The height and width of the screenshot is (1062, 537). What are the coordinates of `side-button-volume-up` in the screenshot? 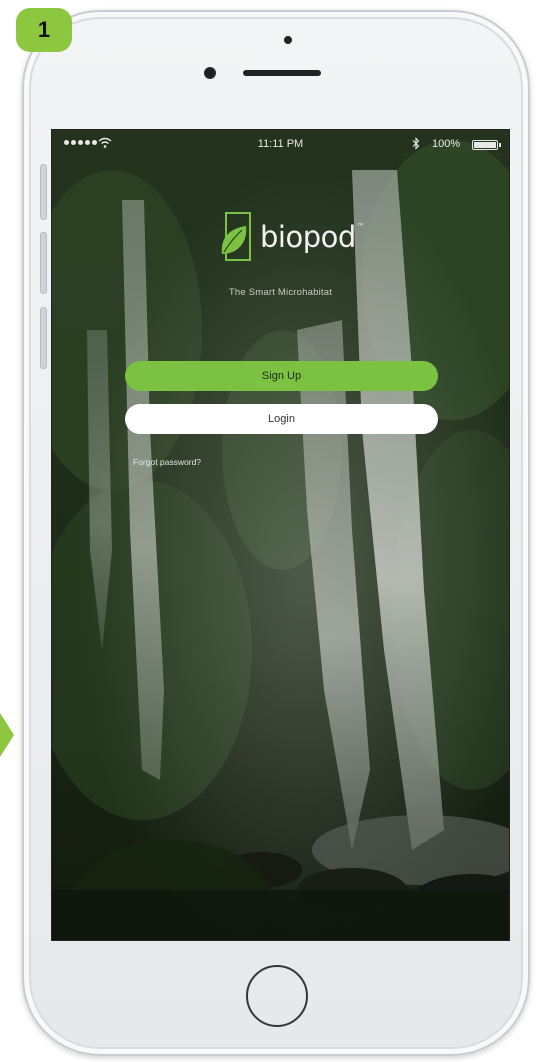 It's located at (43, 263).